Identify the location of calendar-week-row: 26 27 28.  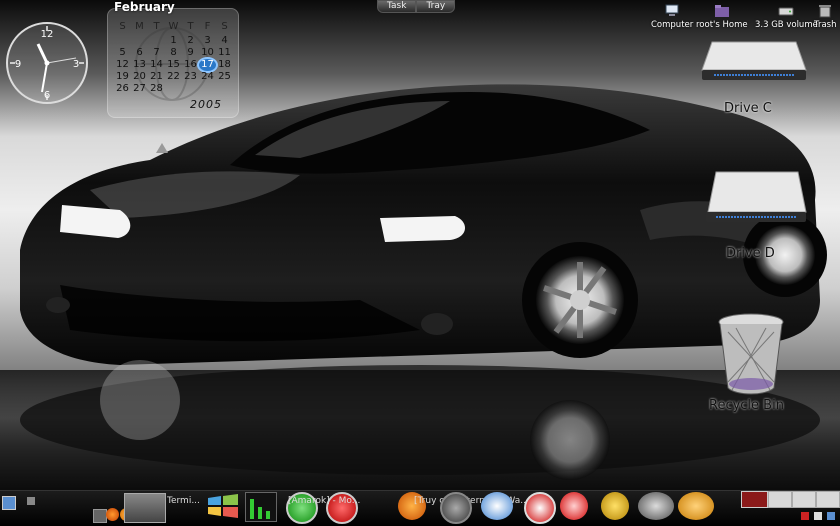
(174, 89).